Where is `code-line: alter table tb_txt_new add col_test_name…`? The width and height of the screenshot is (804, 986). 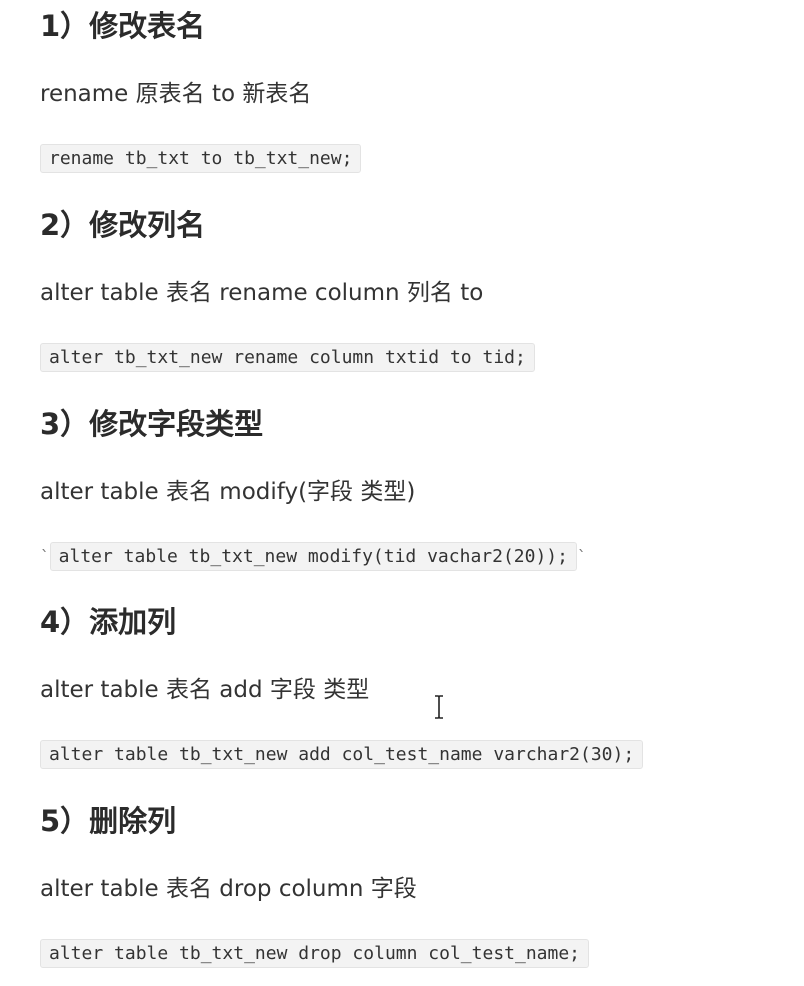 code-line: alter table tb_txt_new add col_test_name… is located at coordinates (342, 754).